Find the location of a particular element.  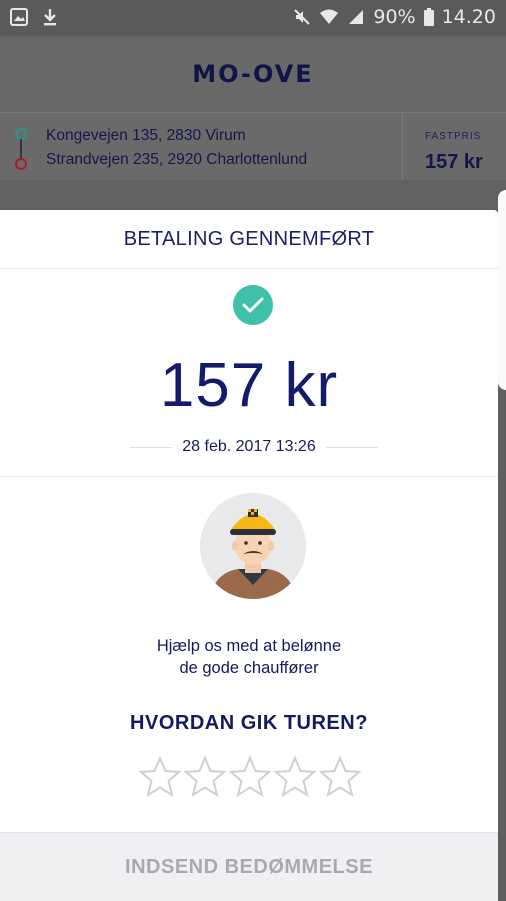

route-line-icon is located at coordinates (21, 149).